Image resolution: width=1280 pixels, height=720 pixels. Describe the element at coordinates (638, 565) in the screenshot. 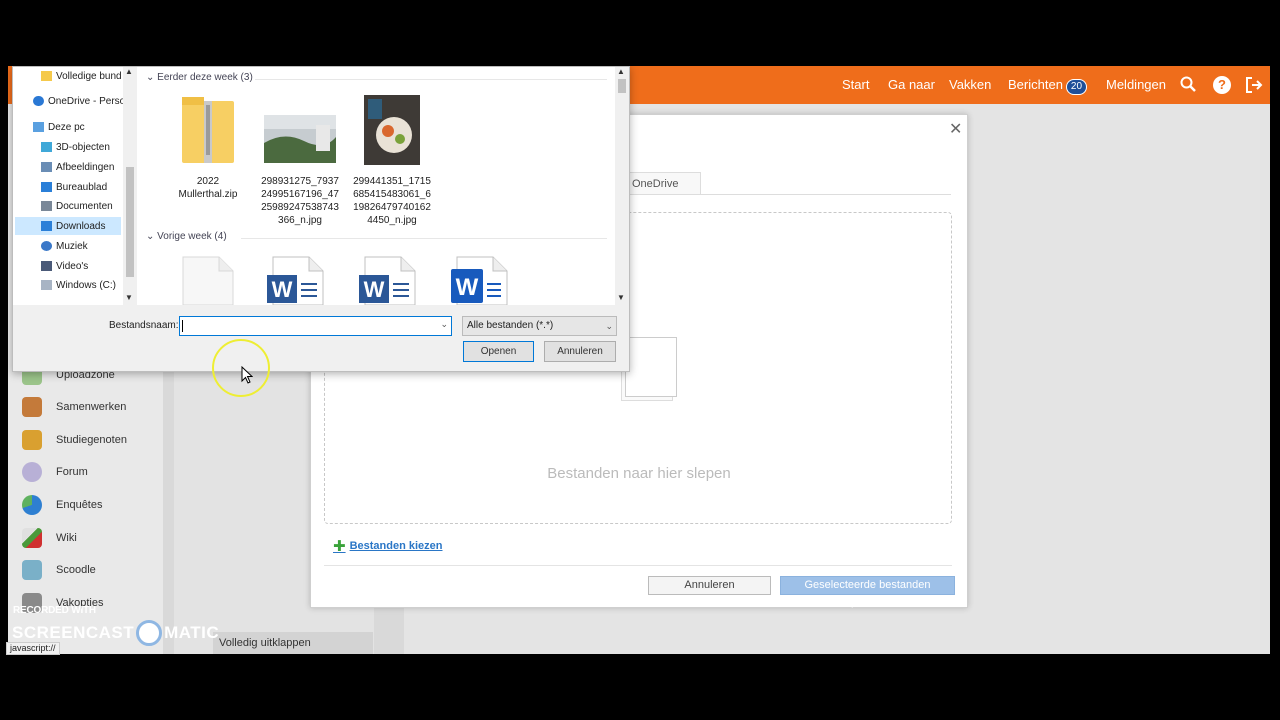

I see `modal-divider` at that location.